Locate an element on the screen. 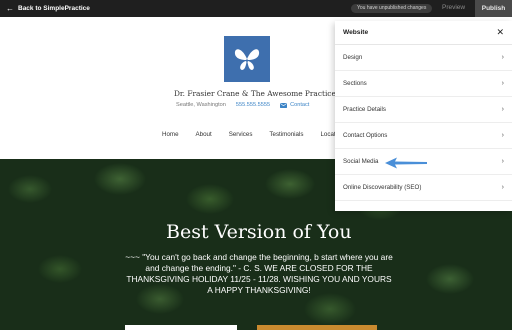 Image resolution: width=512 pixels, height=330 pixels. close-icon: ✕ is located at coordinates (500, 32).